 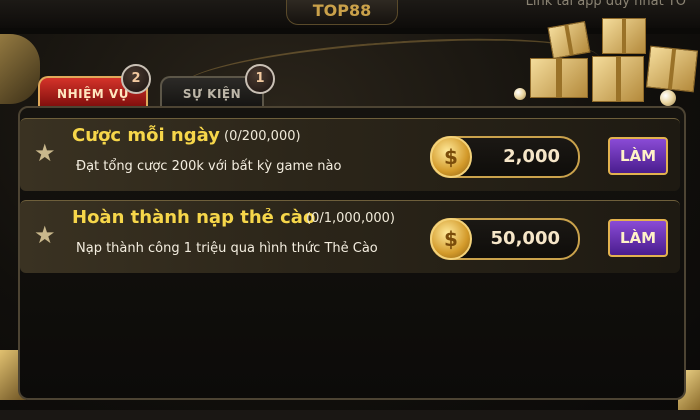 What do you see at coordinates (262, 136) in the screenshot?
I see `task-progress: (0/200,000)` at bounding box center [262, 136].